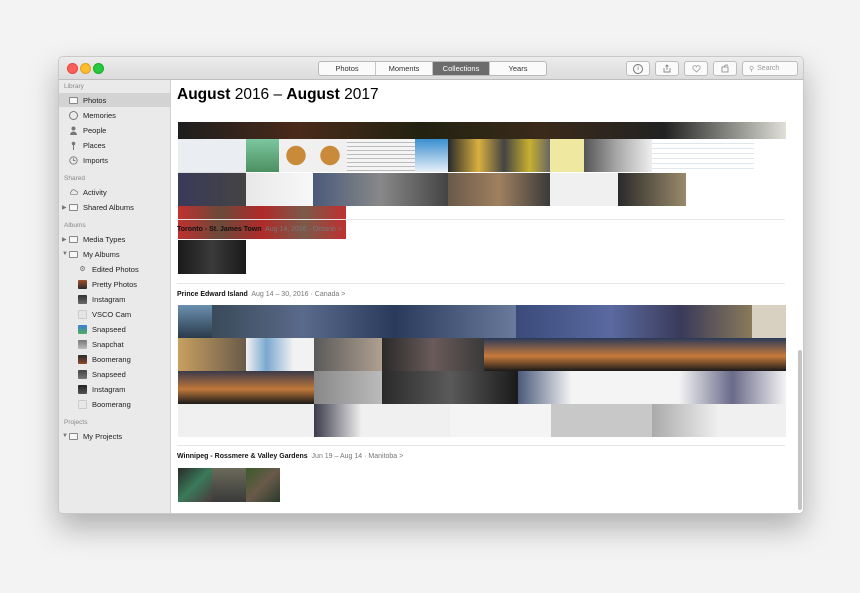 This screenshot has height=593, width=860. Describe the element at coordinates (800, 430) in the screenshot. I see `scrollbar` at that location.